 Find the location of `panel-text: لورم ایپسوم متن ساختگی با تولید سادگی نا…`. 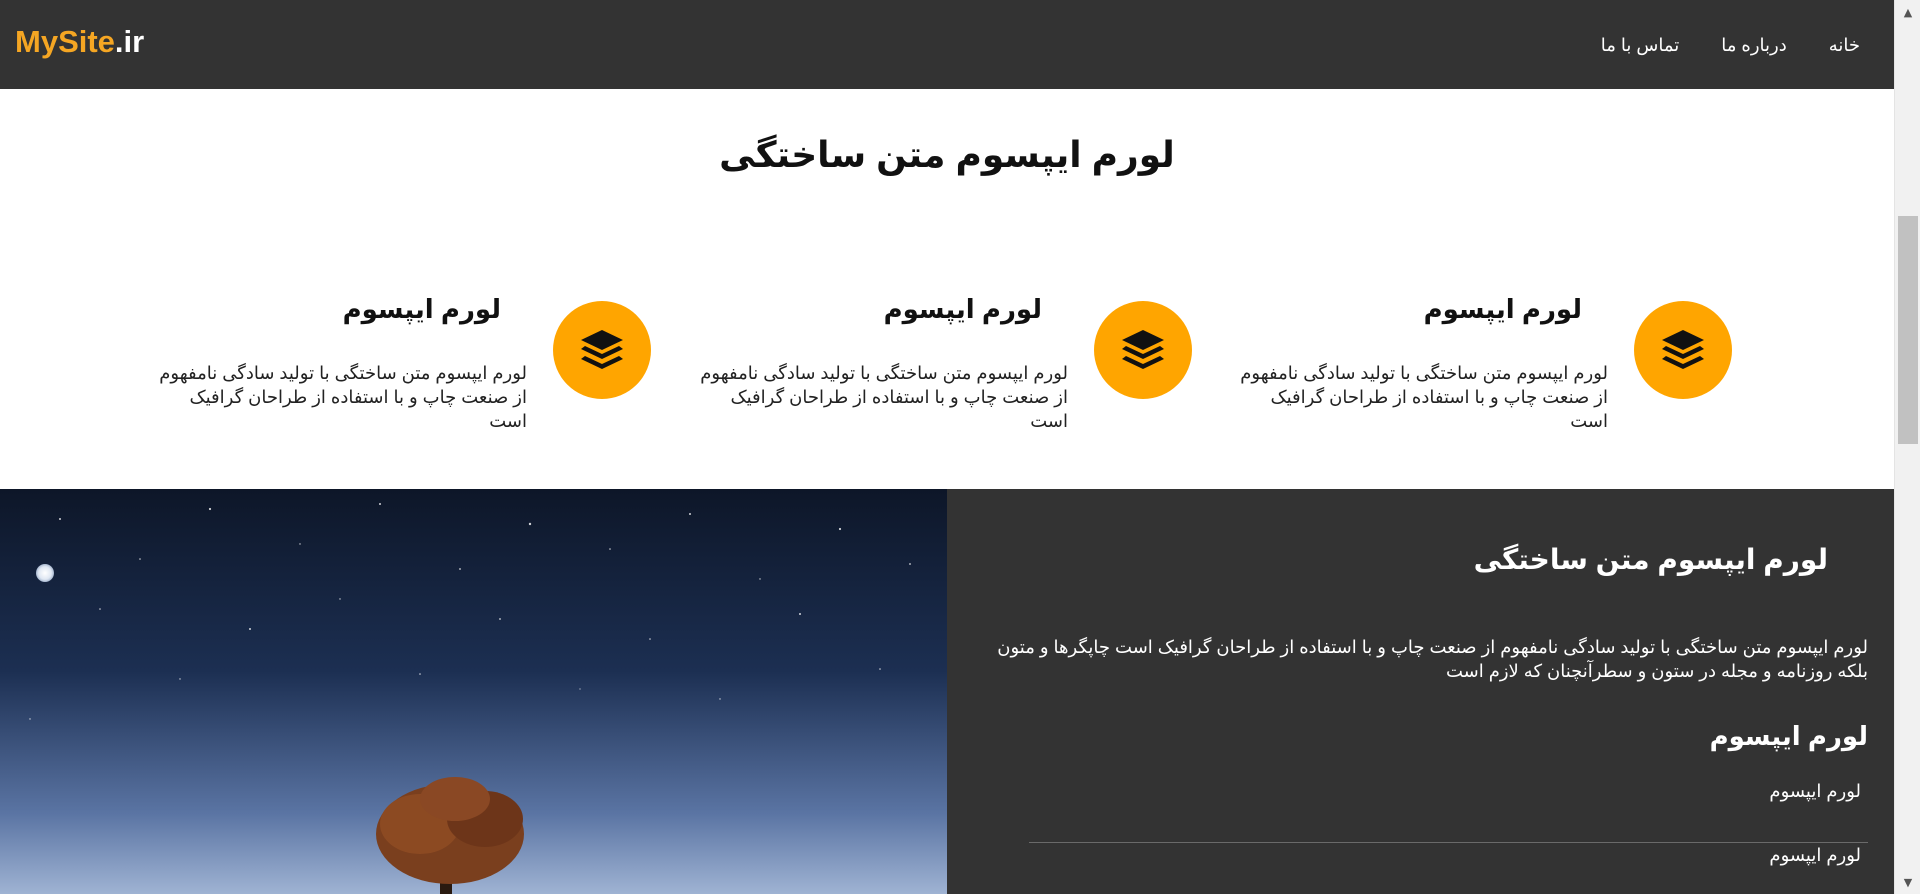

panel-text: لورم ایپسوم متن ساختگی با تولید سادگی نا… is located at coordinates (1432, 659).